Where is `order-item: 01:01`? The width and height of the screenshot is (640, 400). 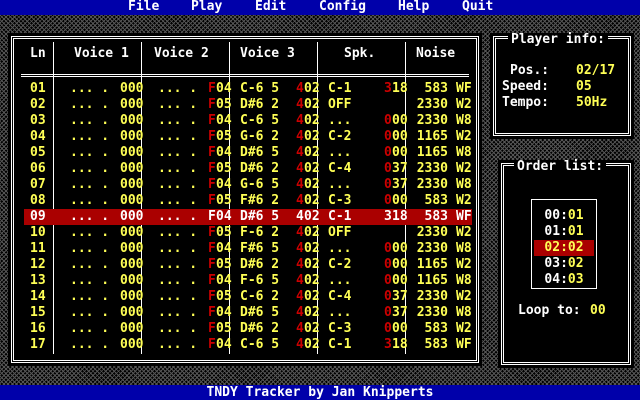
order-item: 01:01 is located at coordinates (564, 232).